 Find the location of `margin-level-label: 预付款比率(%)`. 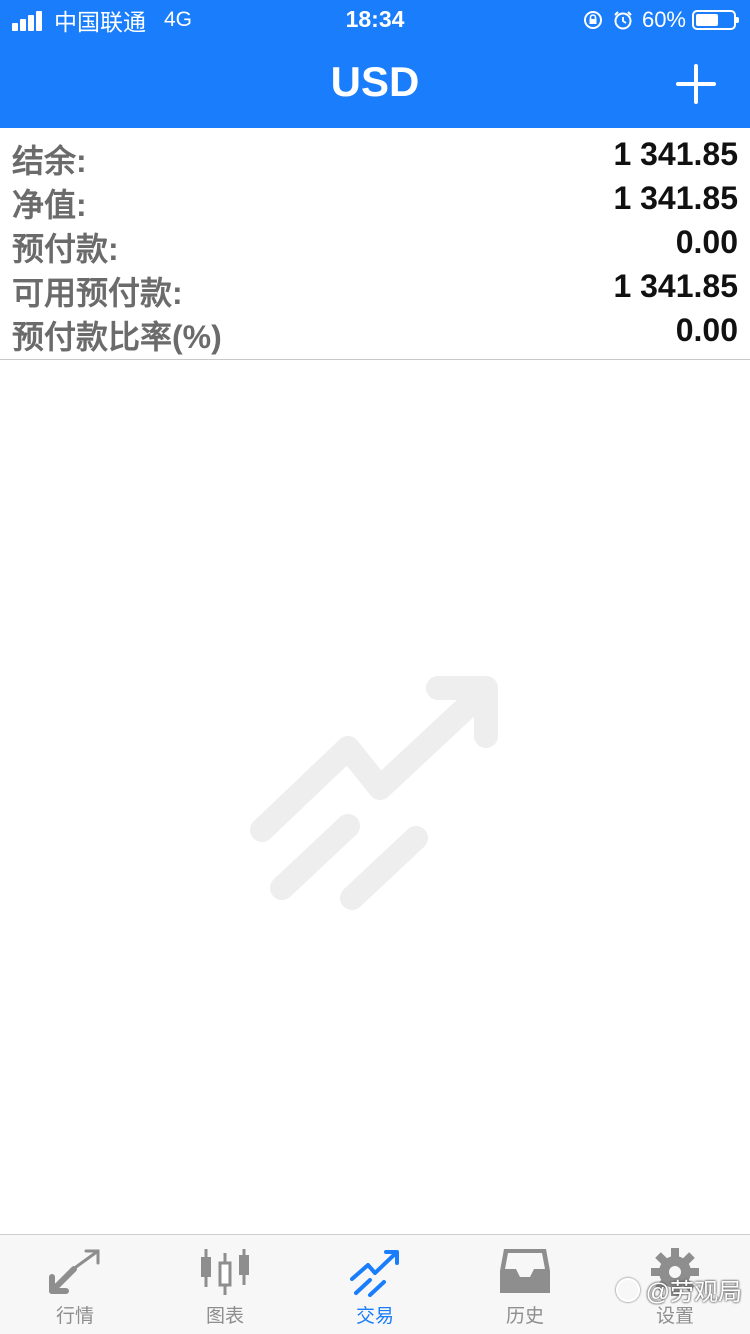

margin-level-label: 预付款比率(%) is located at coordinates (117, 337).